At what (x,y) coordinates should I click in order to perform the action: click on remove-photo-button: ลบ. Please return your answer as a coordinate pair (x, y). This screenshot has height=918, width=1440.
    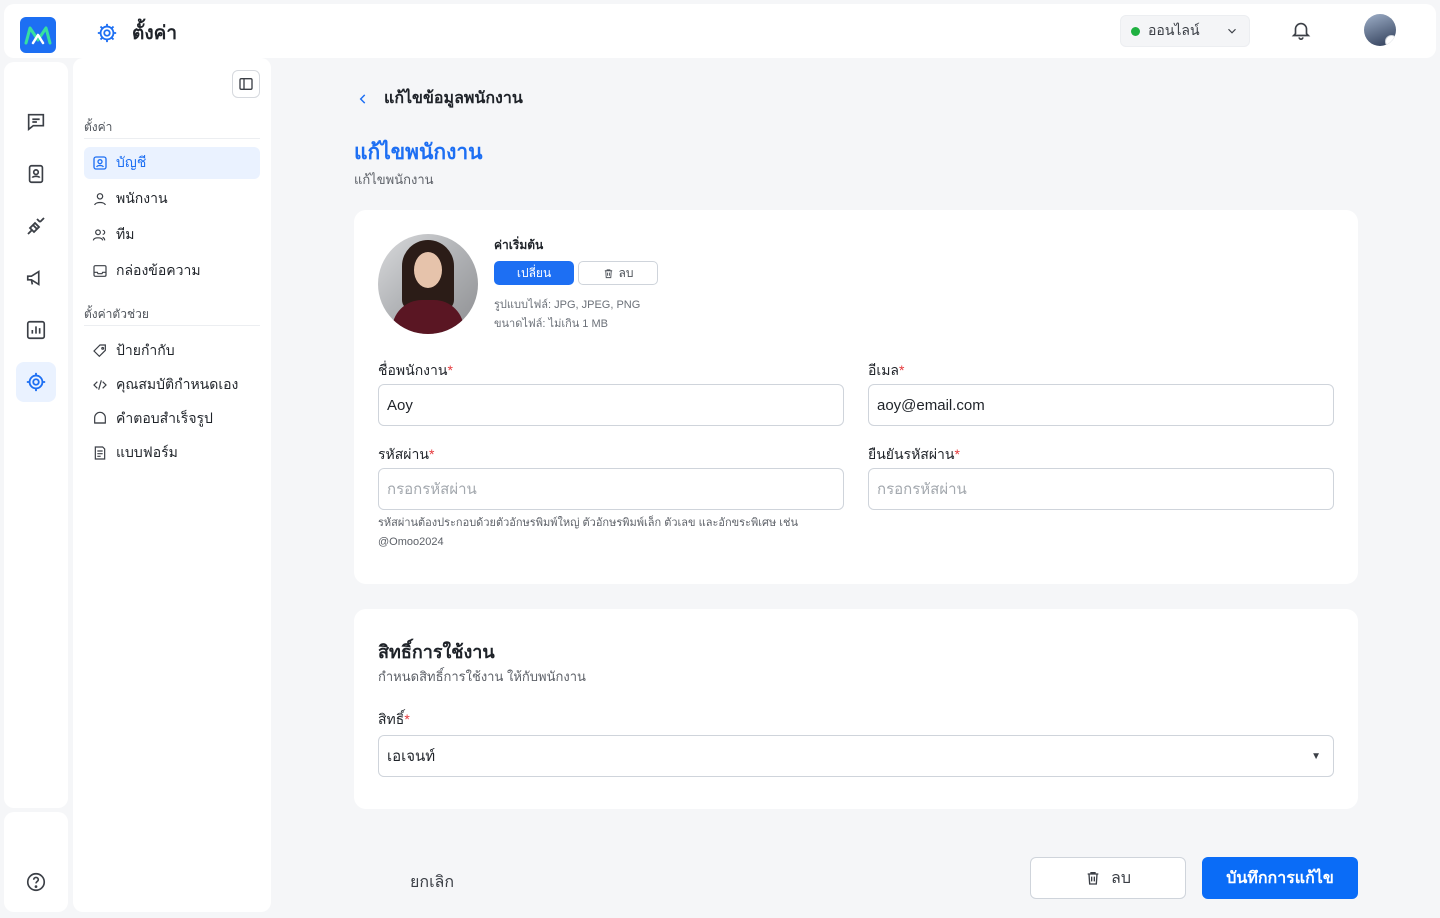
    Looking at the image, I should click on (618, 273).